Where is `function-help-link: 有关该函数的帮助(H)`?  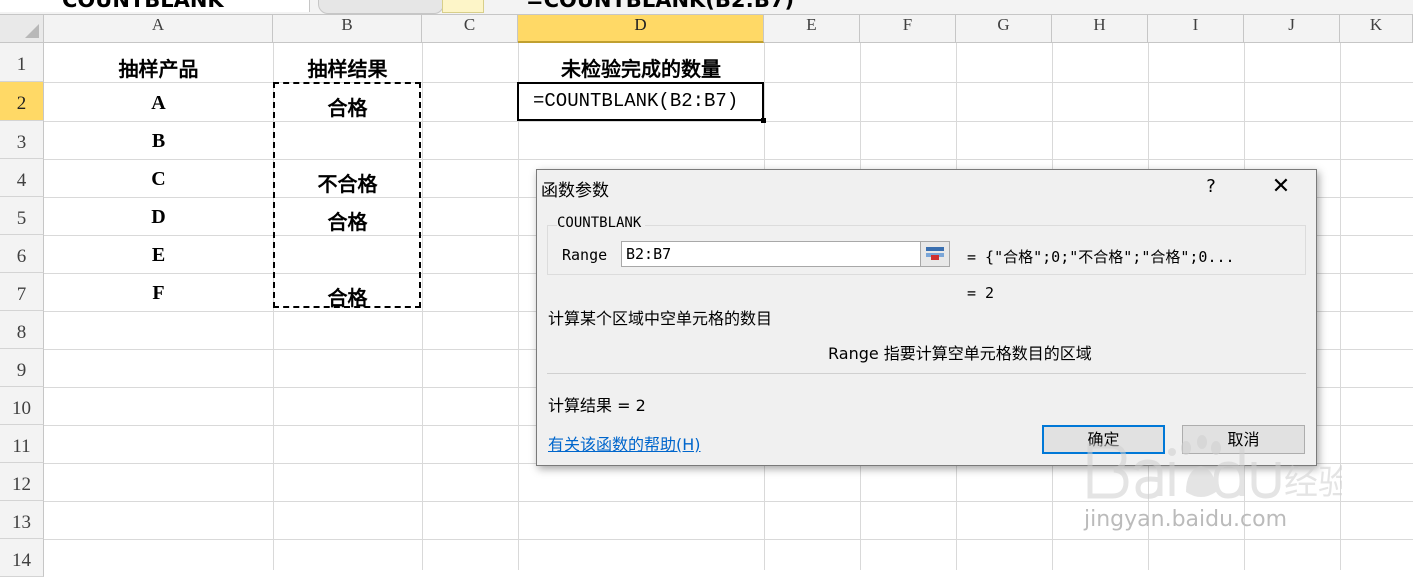
function-help-link: 有关该函数的帮助(H) is located at coordinates (624, 443).